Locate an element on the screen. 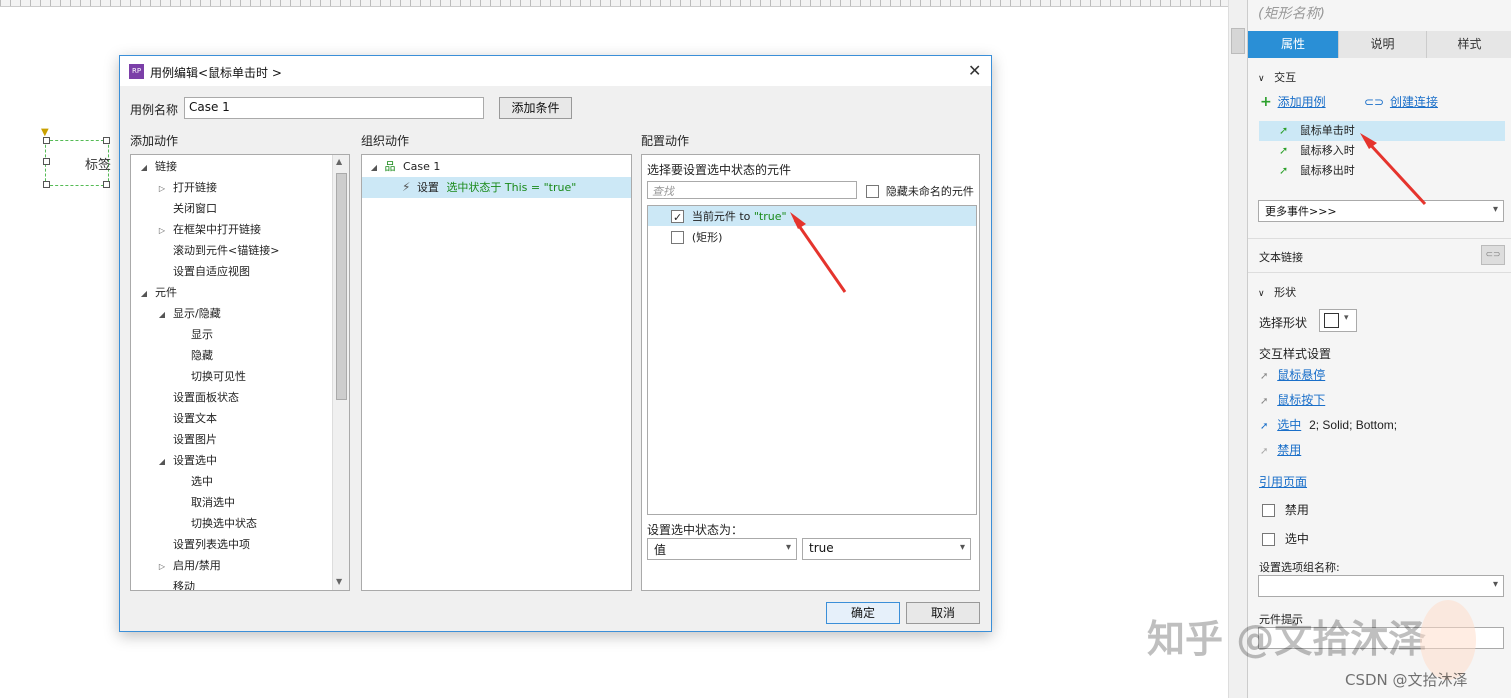 Image resolution: width=1511 pixels, height=698 pixels. action-tree-item: 切换可见性 is located at coordinates (188, 376).